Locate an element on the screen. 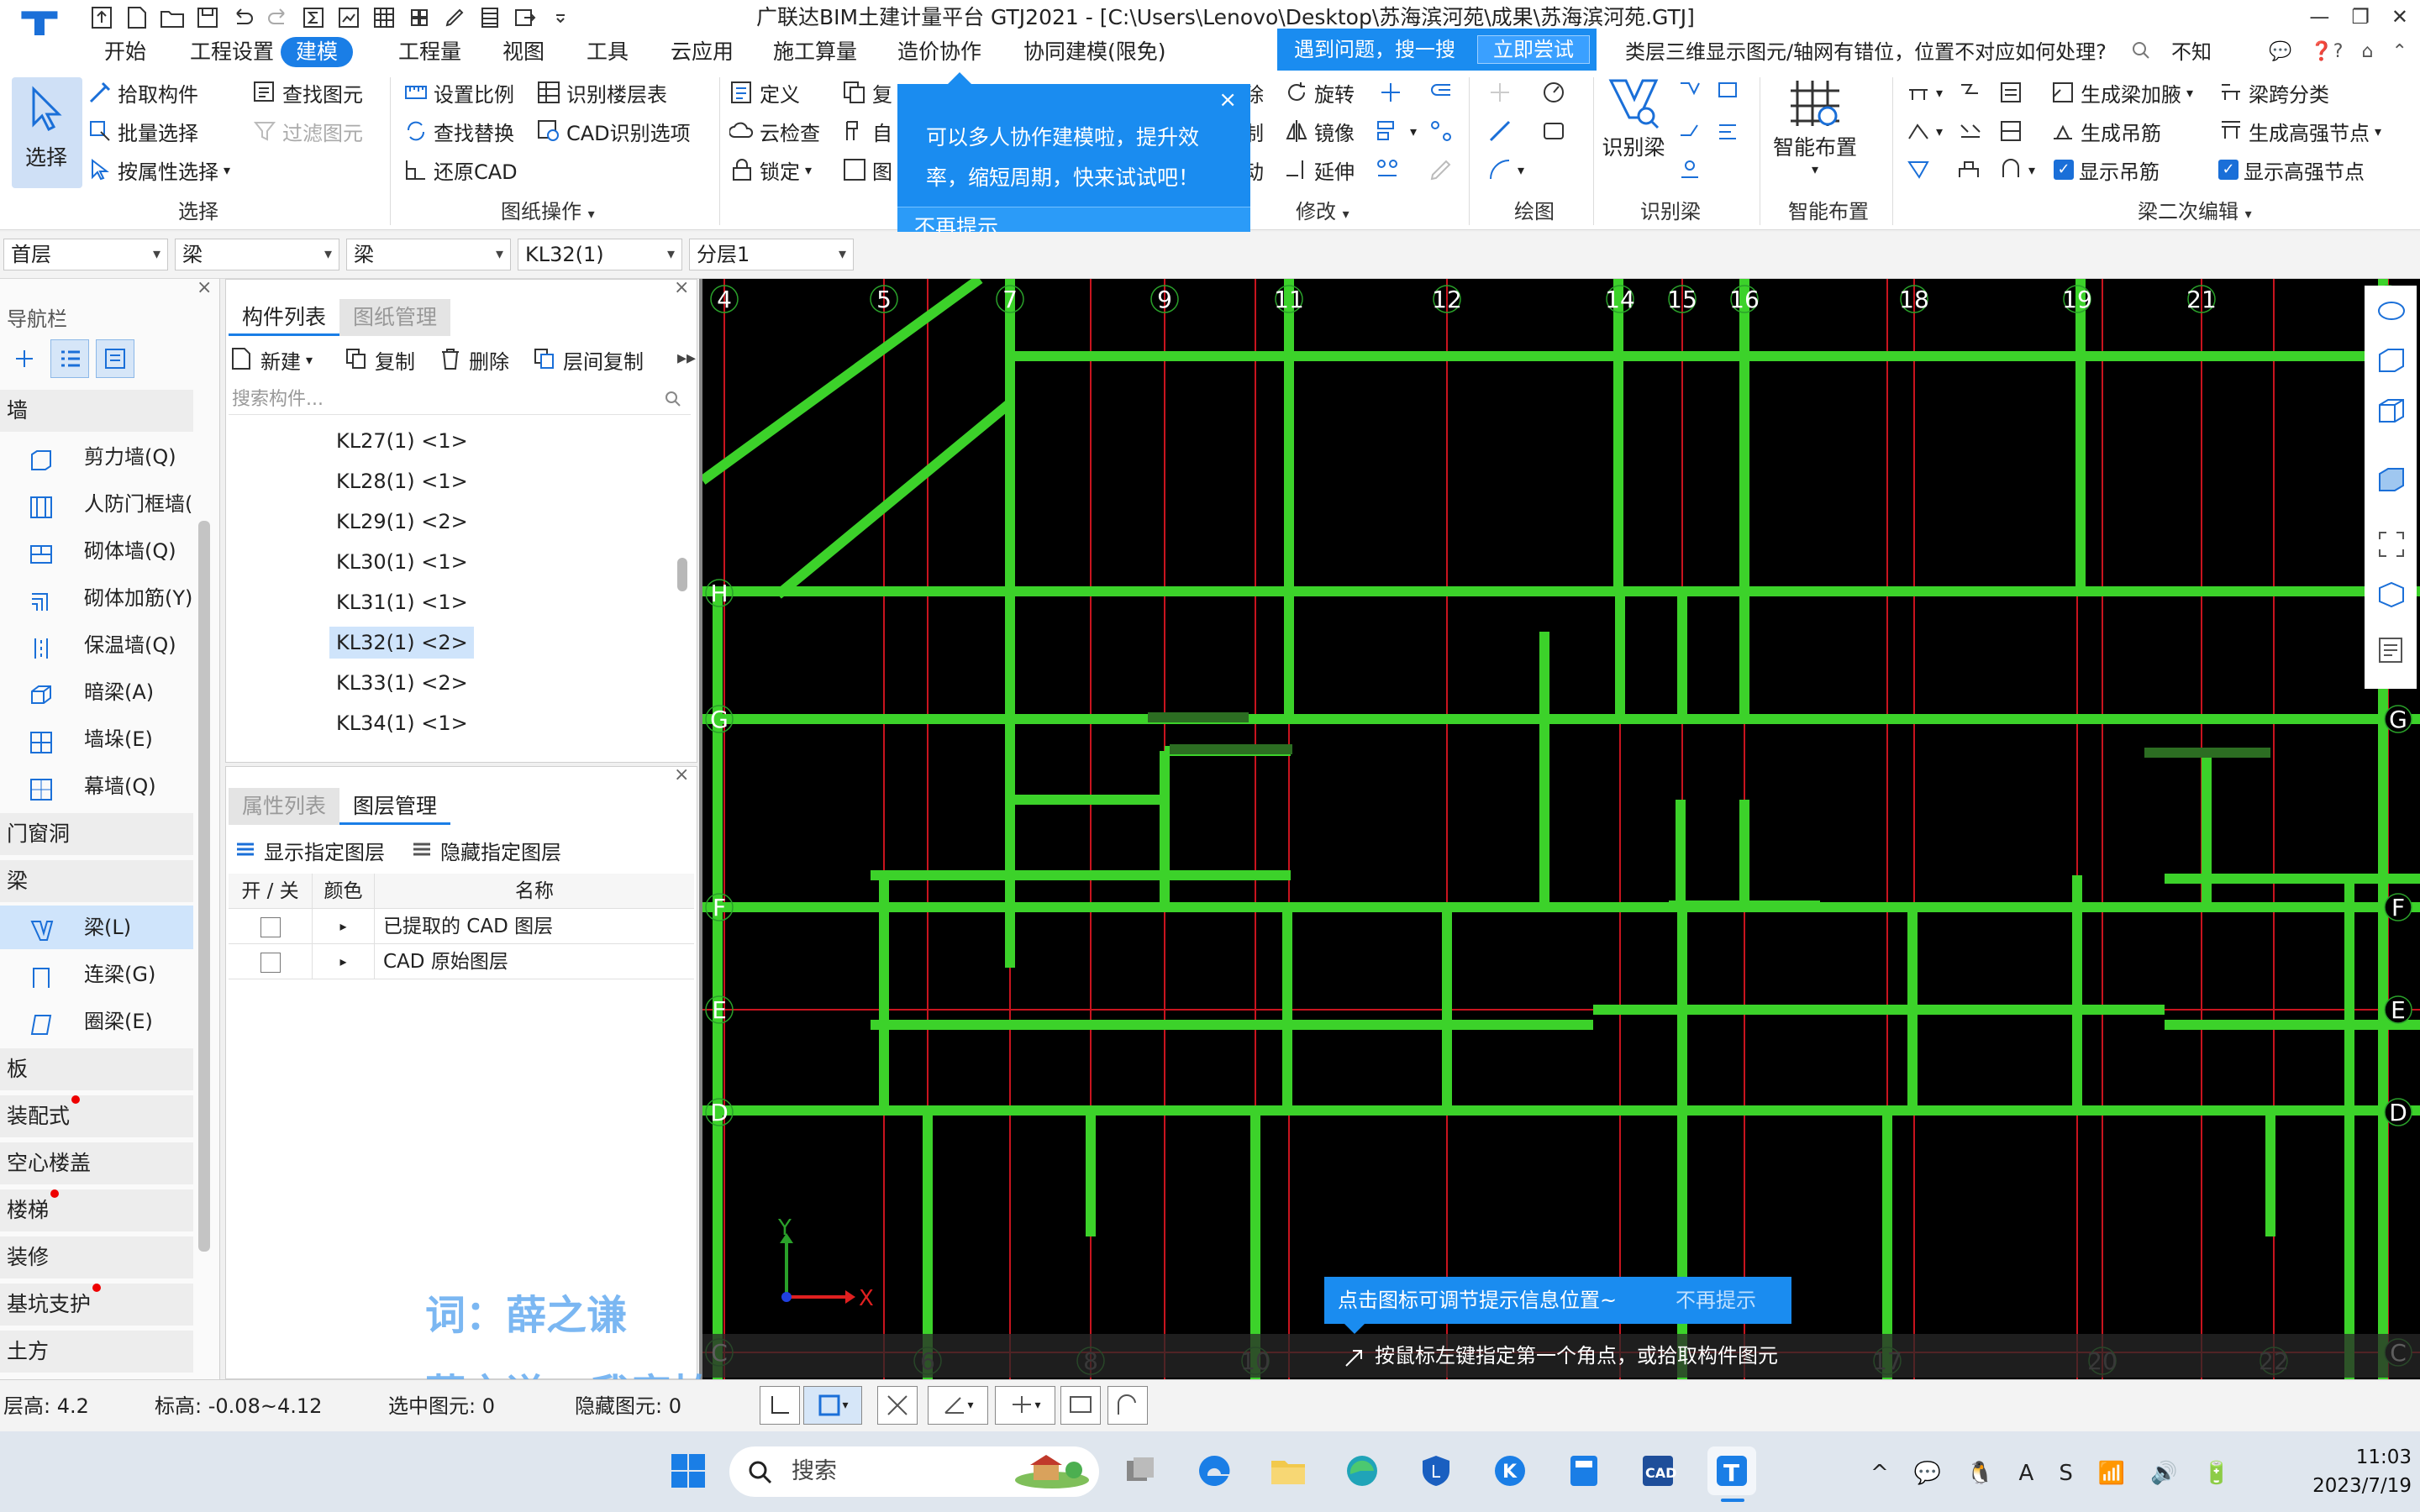  open-folder-icon is located at coordinates (172, 17).